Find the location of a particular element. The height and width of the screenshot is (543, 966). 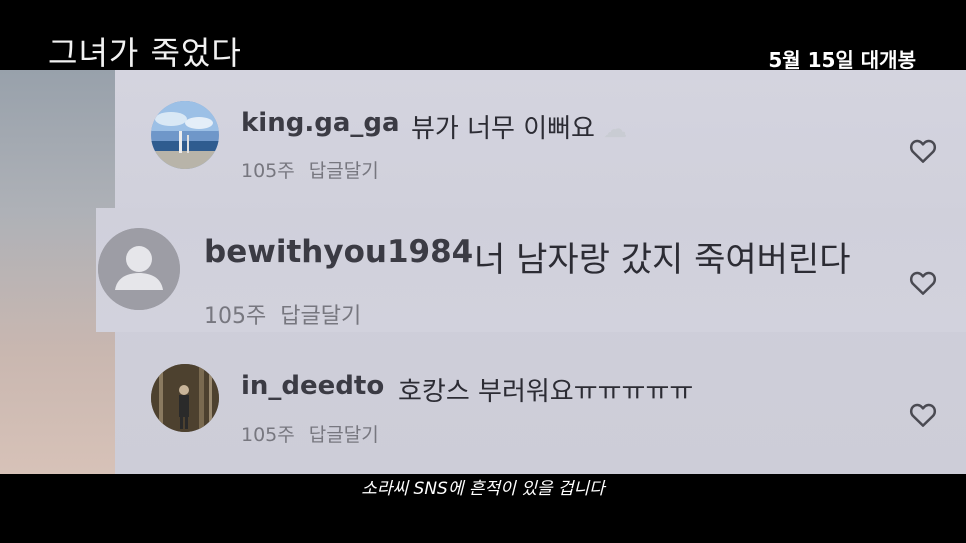

comment-text: 호캉스 부러워요ㅠㅠㅠㅠㅠ is located at coordinates (546, 392).